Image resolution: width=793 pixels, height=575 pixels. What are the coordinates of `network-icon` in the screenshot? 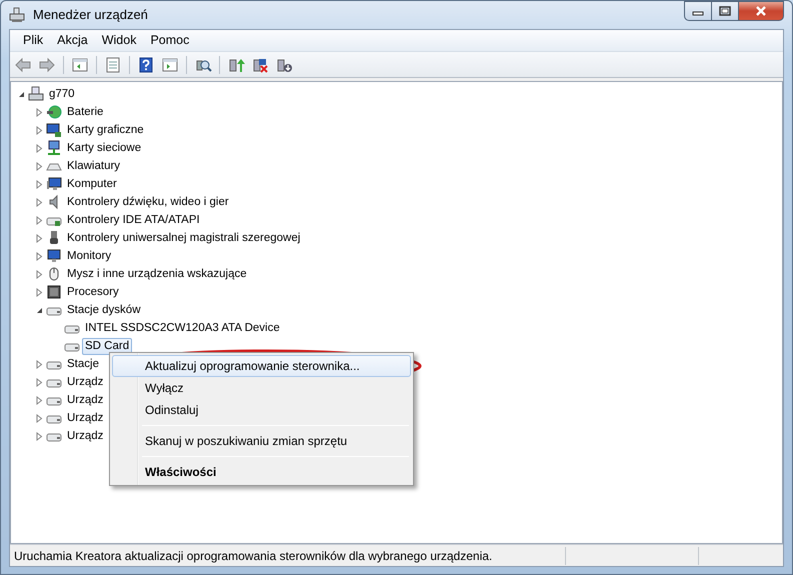 It's located at (54, 148).